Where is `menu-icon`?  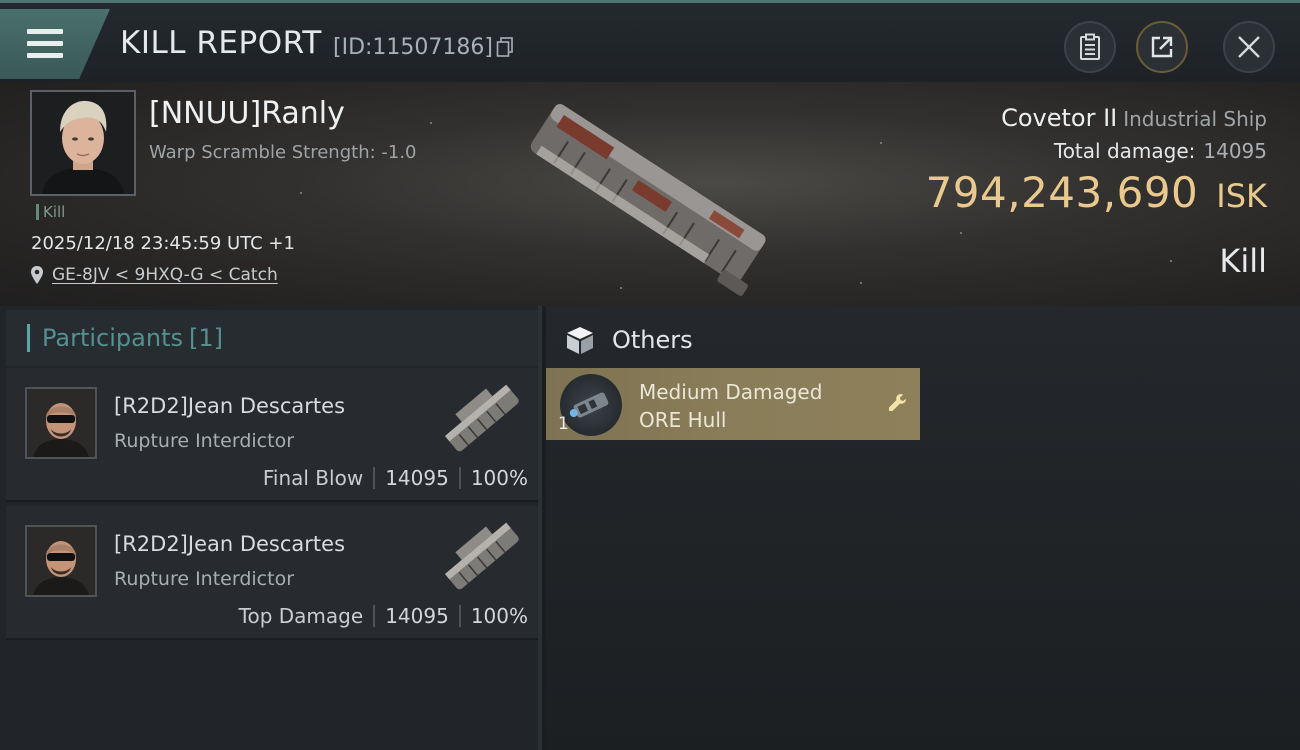 menu-icon is located at coordinates (45, 43).